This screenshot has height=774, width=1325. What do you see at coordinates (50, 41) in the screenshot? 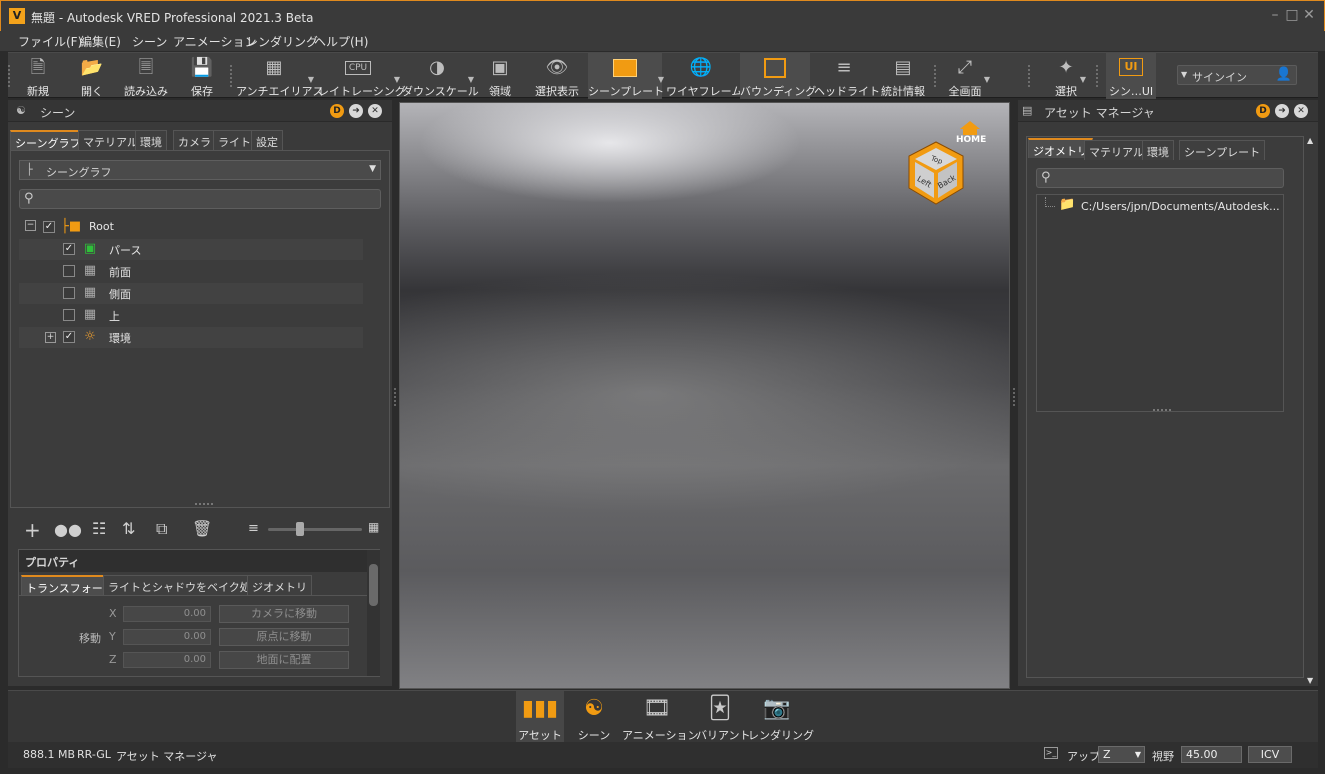
I see `menu-file: ファイル(F)` at bounding box center [50, 41].